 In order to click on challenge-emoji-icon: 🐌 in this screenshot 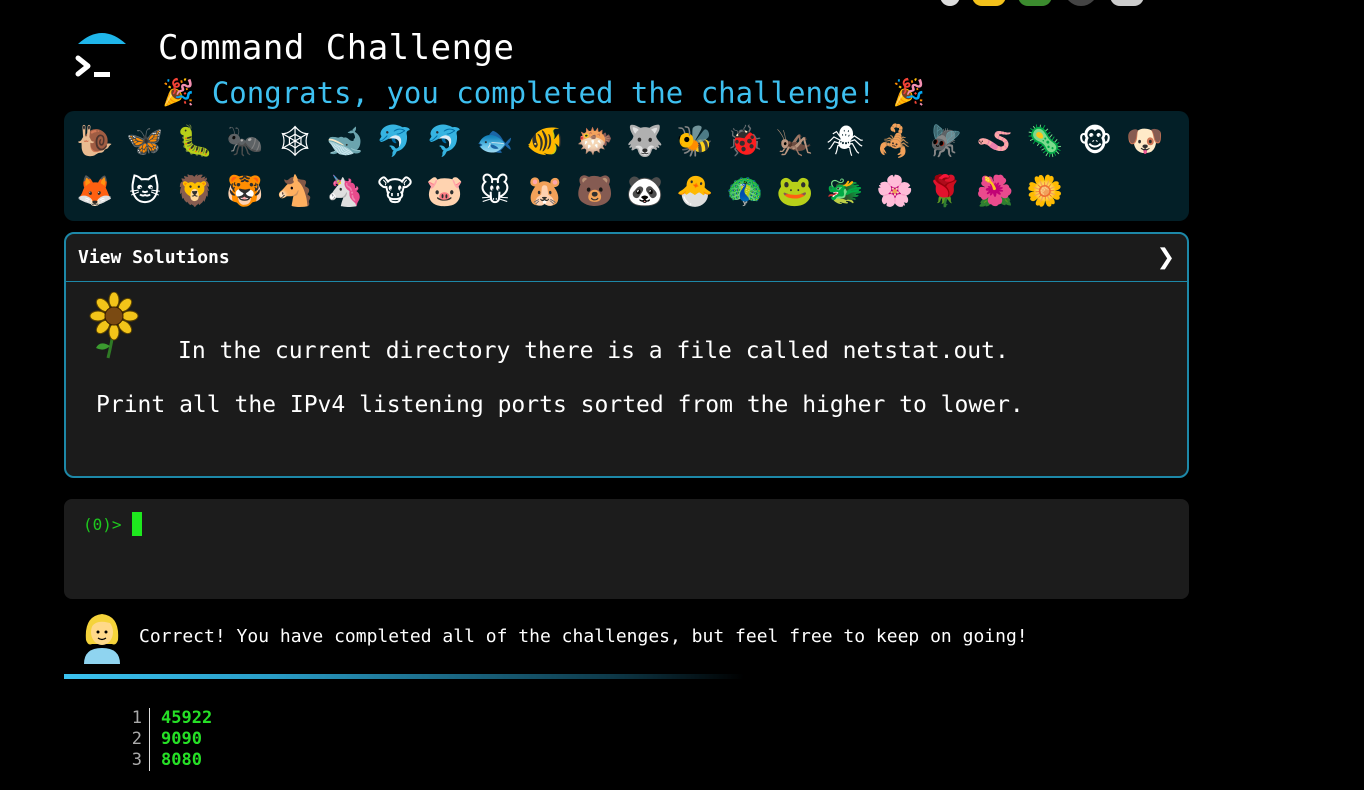, I will do `click(95, 142)`.